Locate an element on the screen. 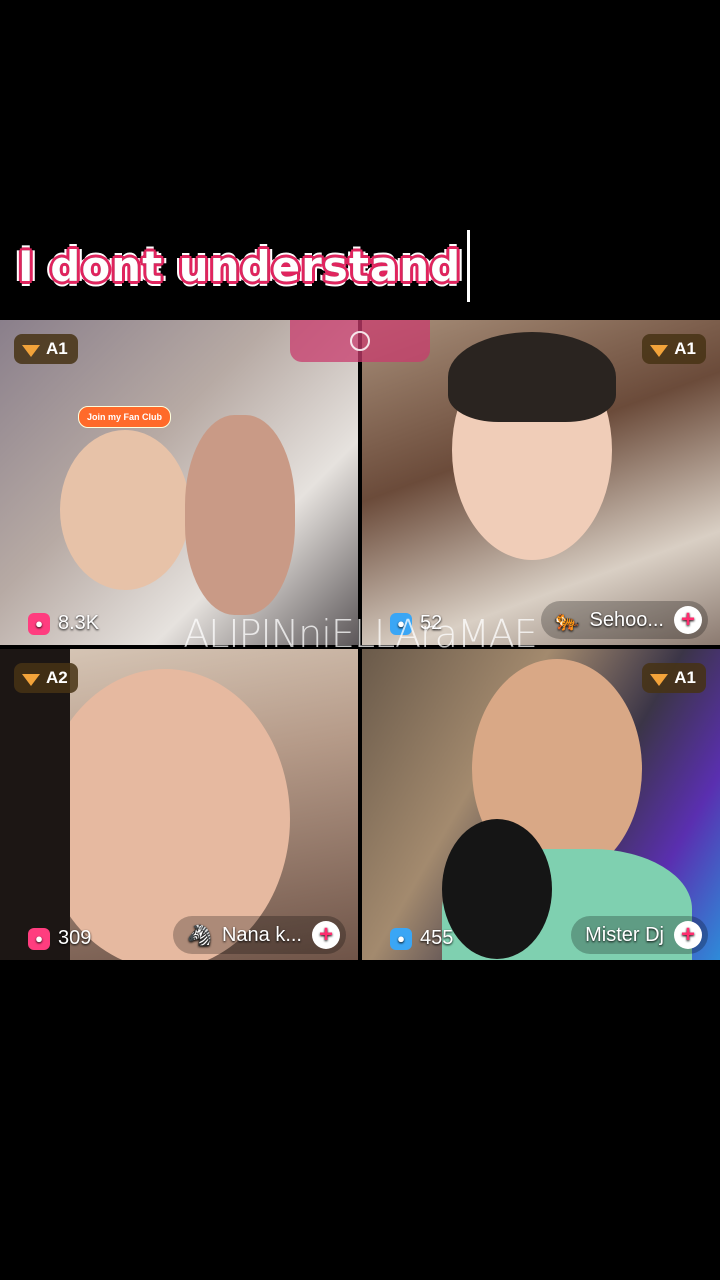 The image size is (720, 1280). microphone-icon is located at coordinates (497, 889).